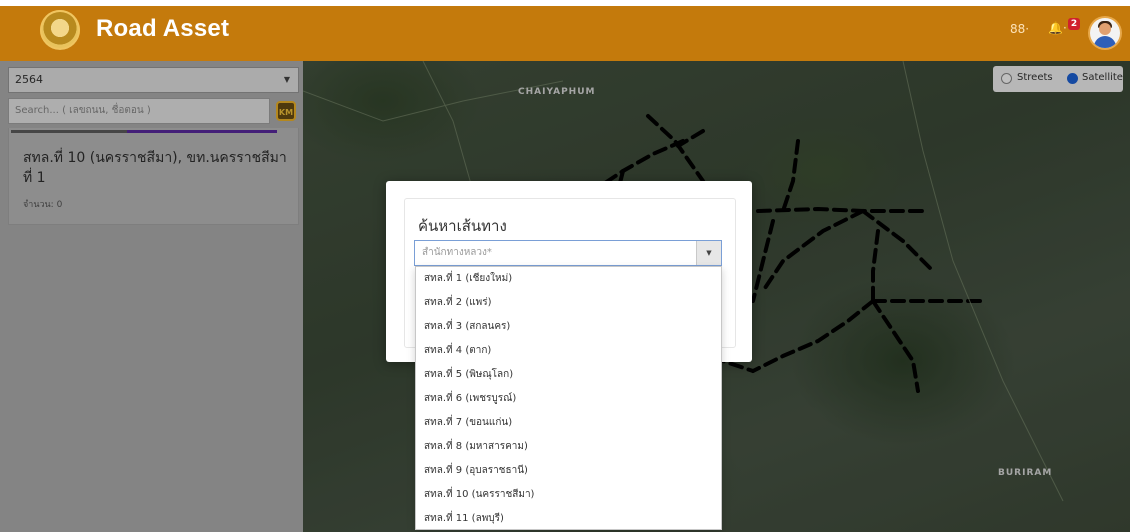 This screenshot has width=1130, height=532. Describe the element at coordinates (1057, 28) in the screenshot. I see `bell-icon: 🔔·` at that location.